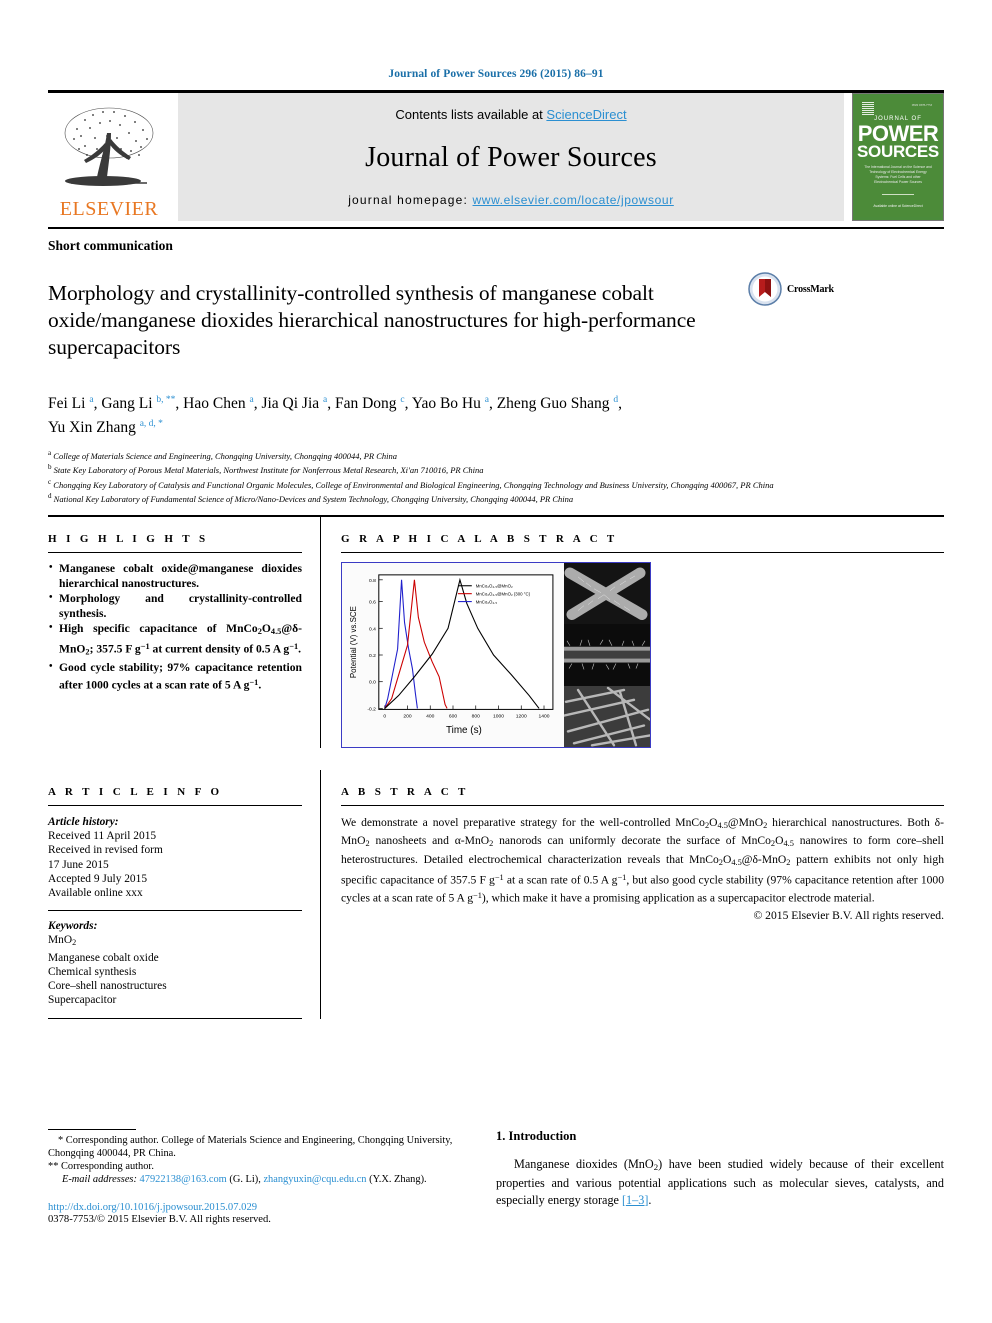  Describe the element at coordinates (92, 1129) in the screenshot. I see `footnote-rule` at that location.